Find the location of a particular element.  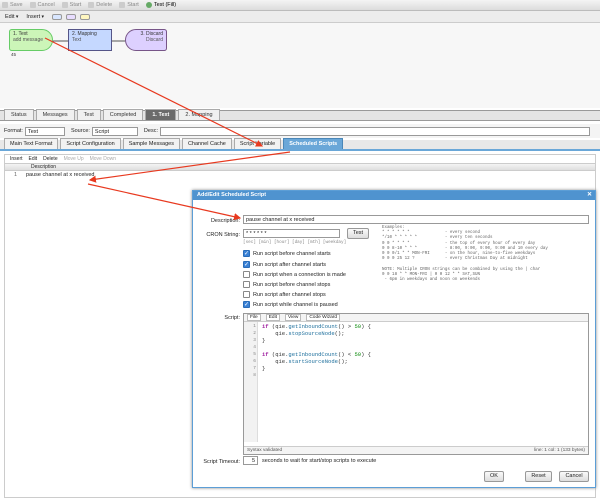

arrow-row-to-dialog is located at coordinates (164, 202).